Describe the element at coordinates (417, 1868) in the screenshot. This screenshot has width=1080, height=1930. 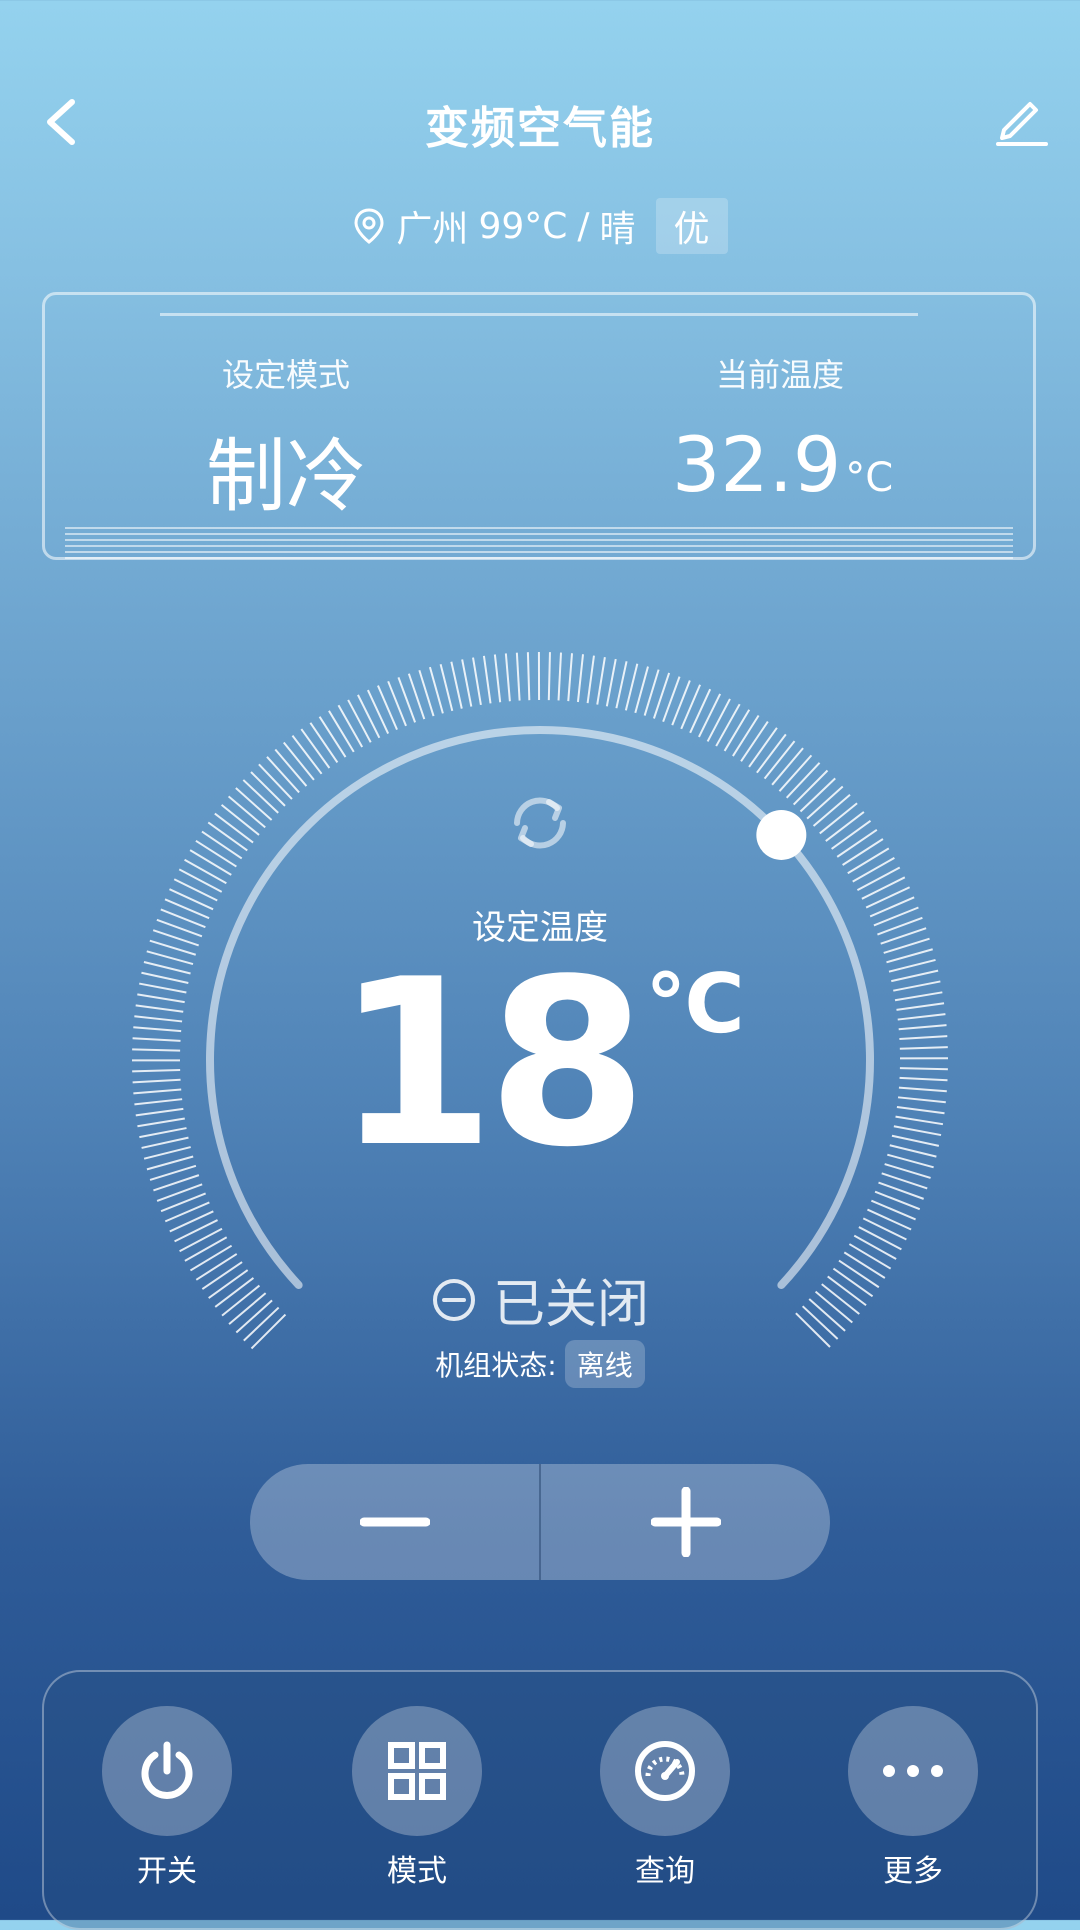
I see `mode-action-label: 模式` at that location.